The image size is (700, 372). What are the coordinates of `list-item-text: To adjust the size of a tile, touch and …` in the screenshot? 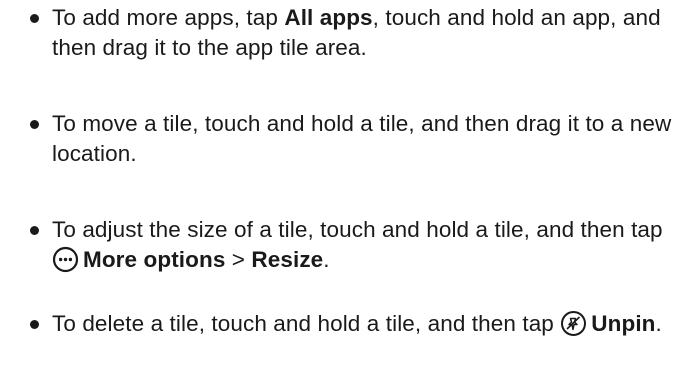 It's located at (371, 245).